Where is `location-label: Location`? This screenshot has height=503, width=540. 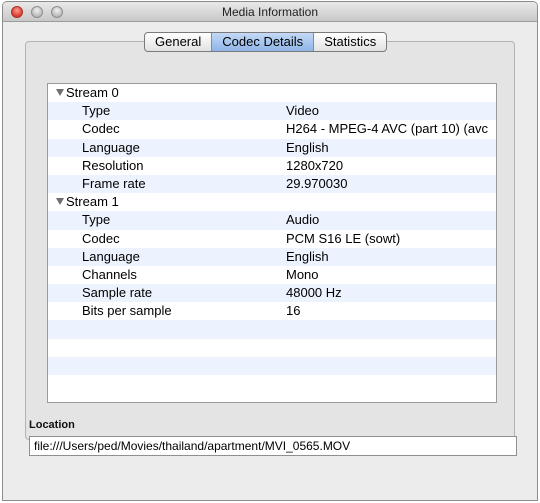
location-label: Location is located at coordinates (52, 425).